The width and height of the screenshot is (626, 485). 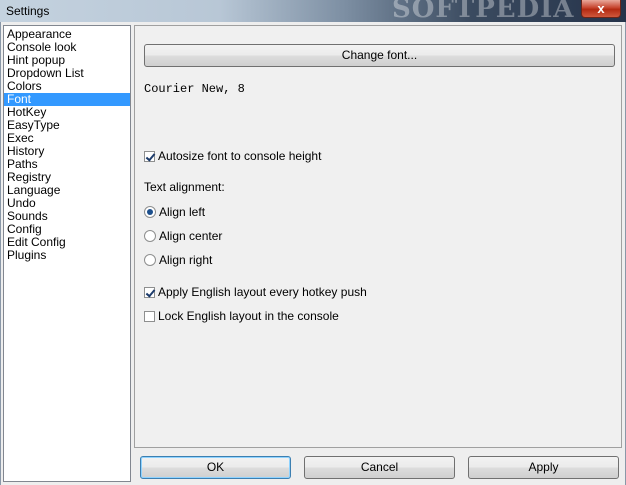 I want to click on cancel-button: Cancel, so click(x=379, y=467).